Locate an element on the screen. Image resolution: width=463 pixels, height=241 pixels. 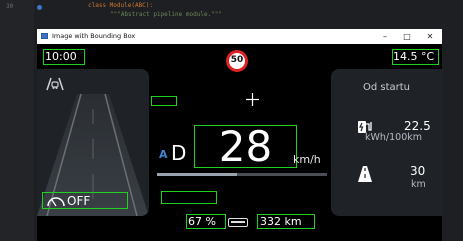
clock: 10:00 is located at coordinates (61, 56).